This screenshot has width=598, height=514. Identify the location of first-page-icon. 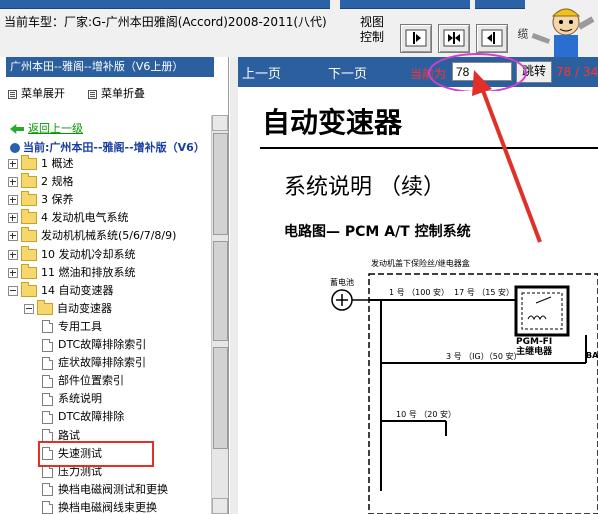
(416, 38).